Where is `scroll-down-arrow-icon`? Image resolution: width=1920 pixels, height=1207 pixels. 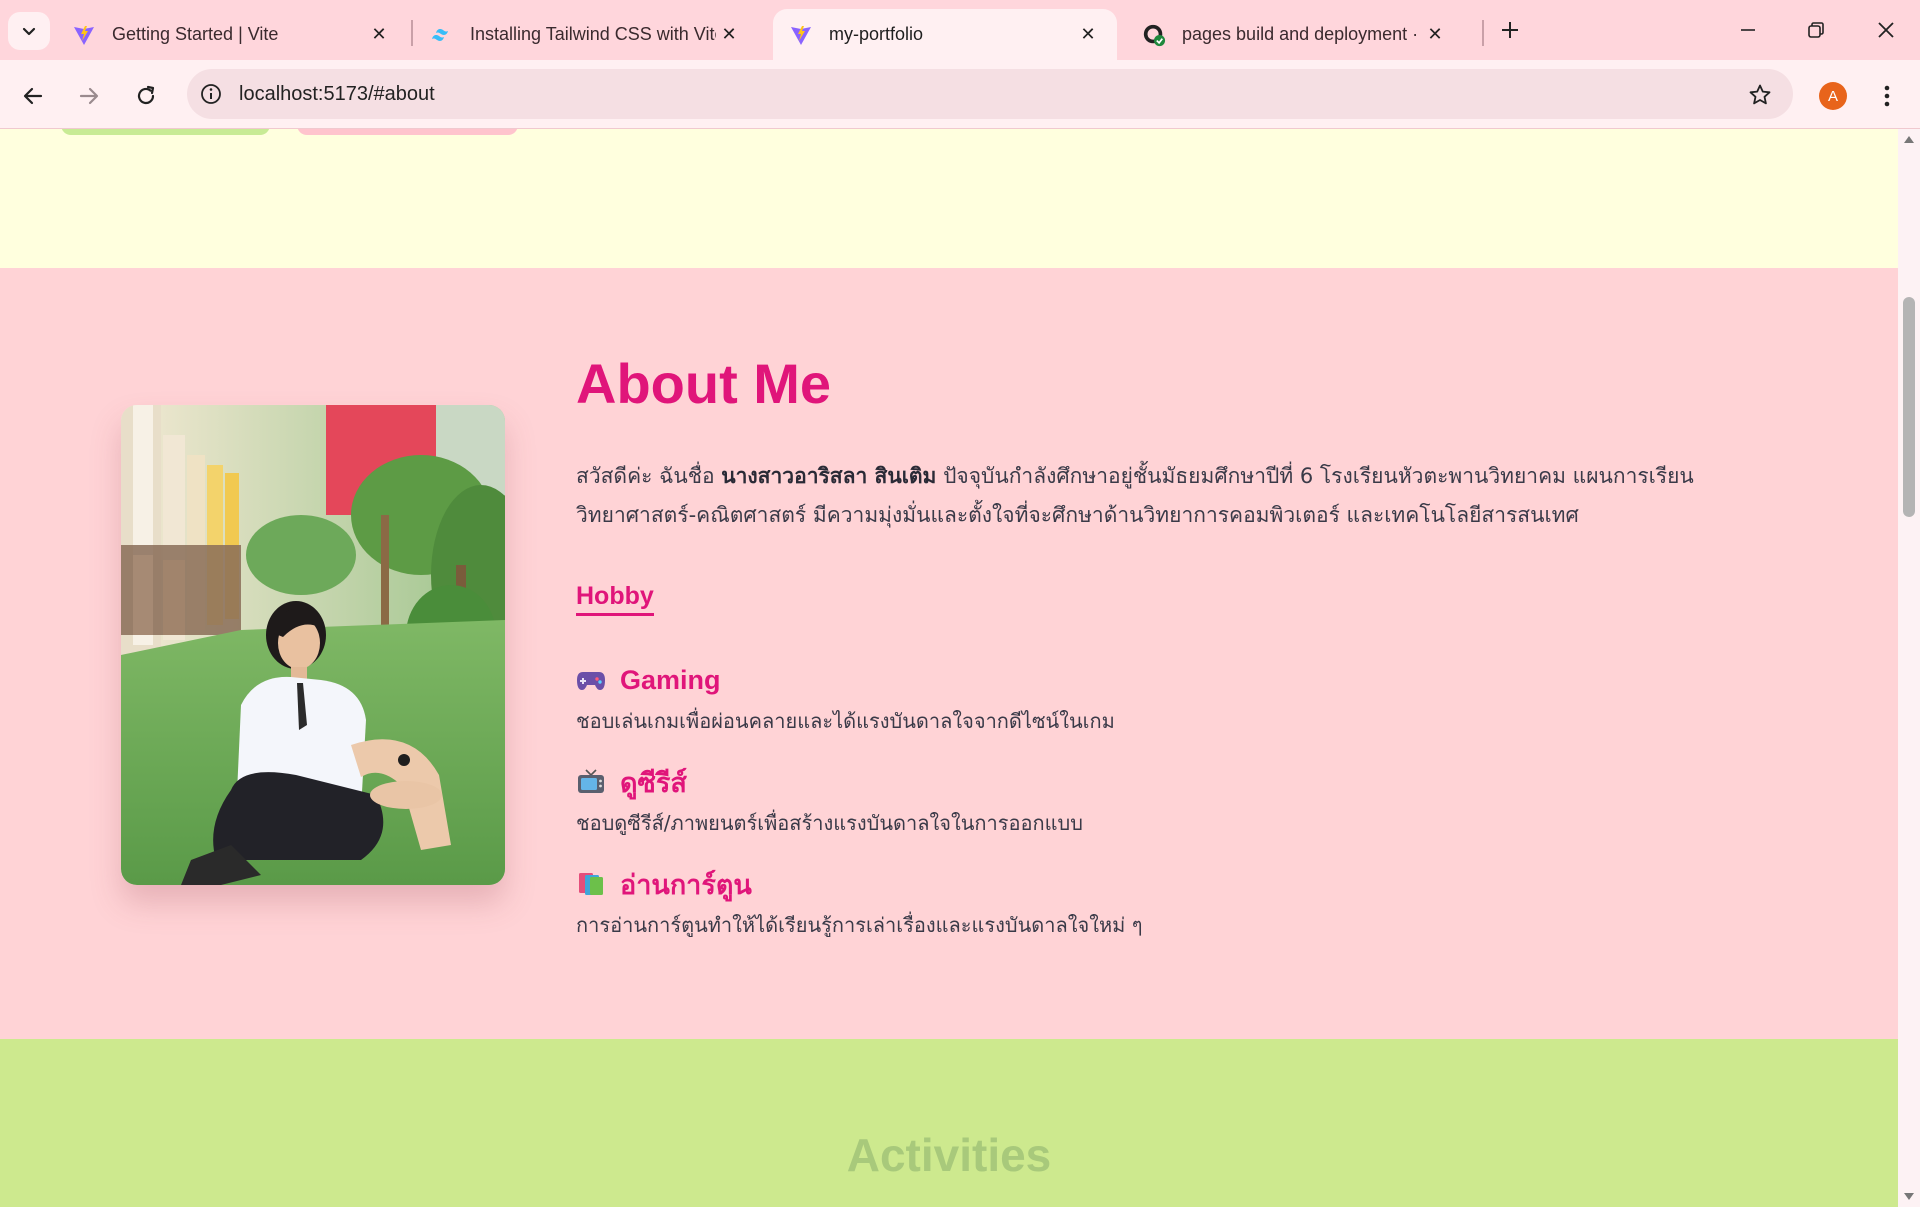
scroll-down-arrow-icon is located at coordinates (1909, 1197).